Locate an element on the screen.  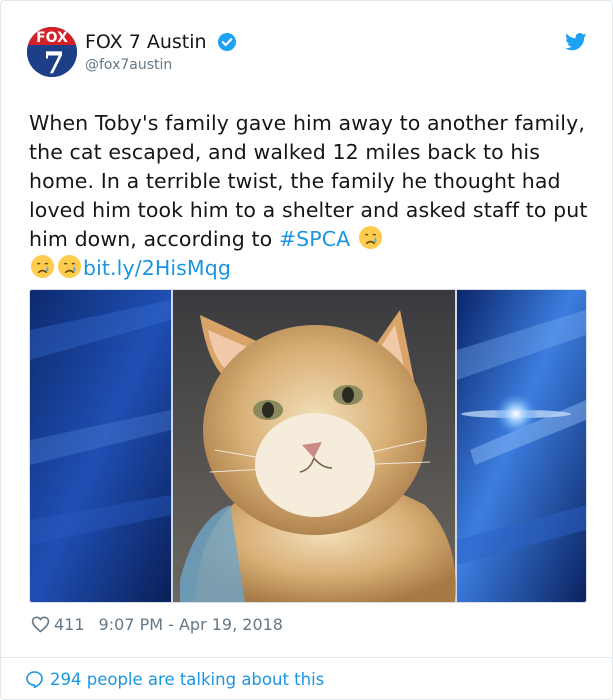
avatar: FOX 7 is located at coordinates (52, 52).